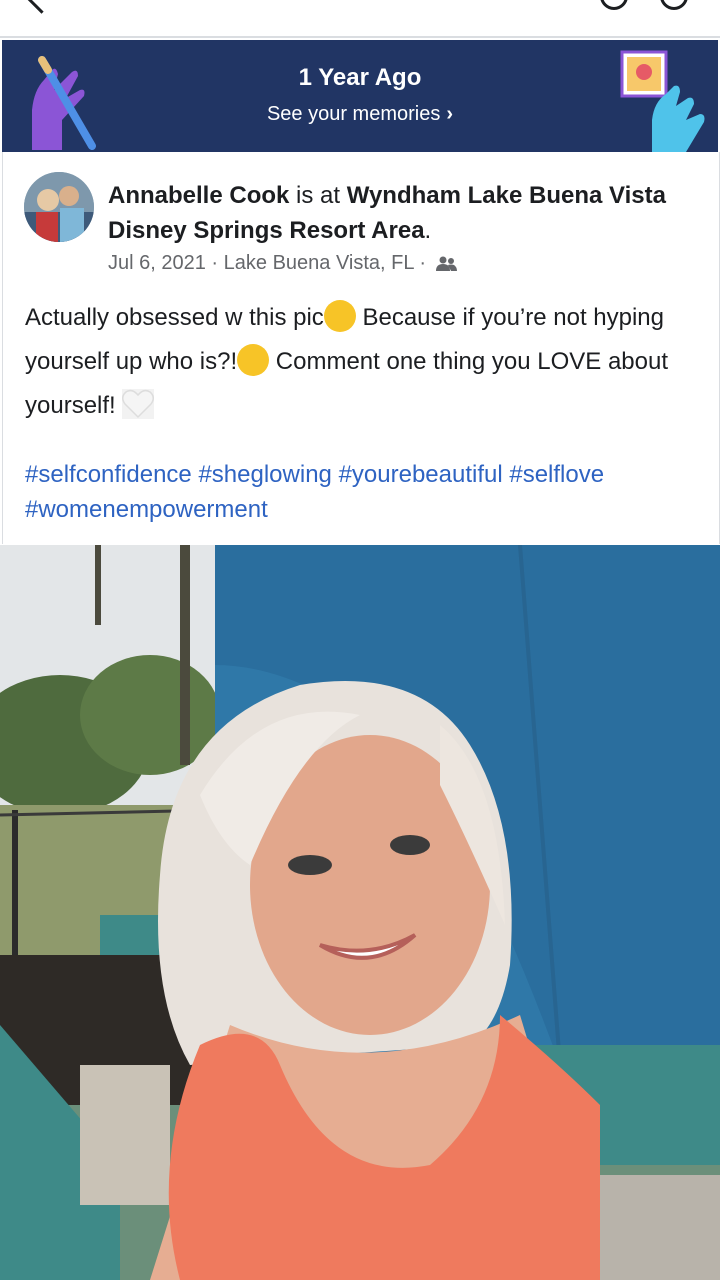 The height and width of the screenshot is (1280, 720). What do you see at coordinates (41, 7) in the screenshot?
I see `back-arrow-icon` at bounding box center [41, 7].